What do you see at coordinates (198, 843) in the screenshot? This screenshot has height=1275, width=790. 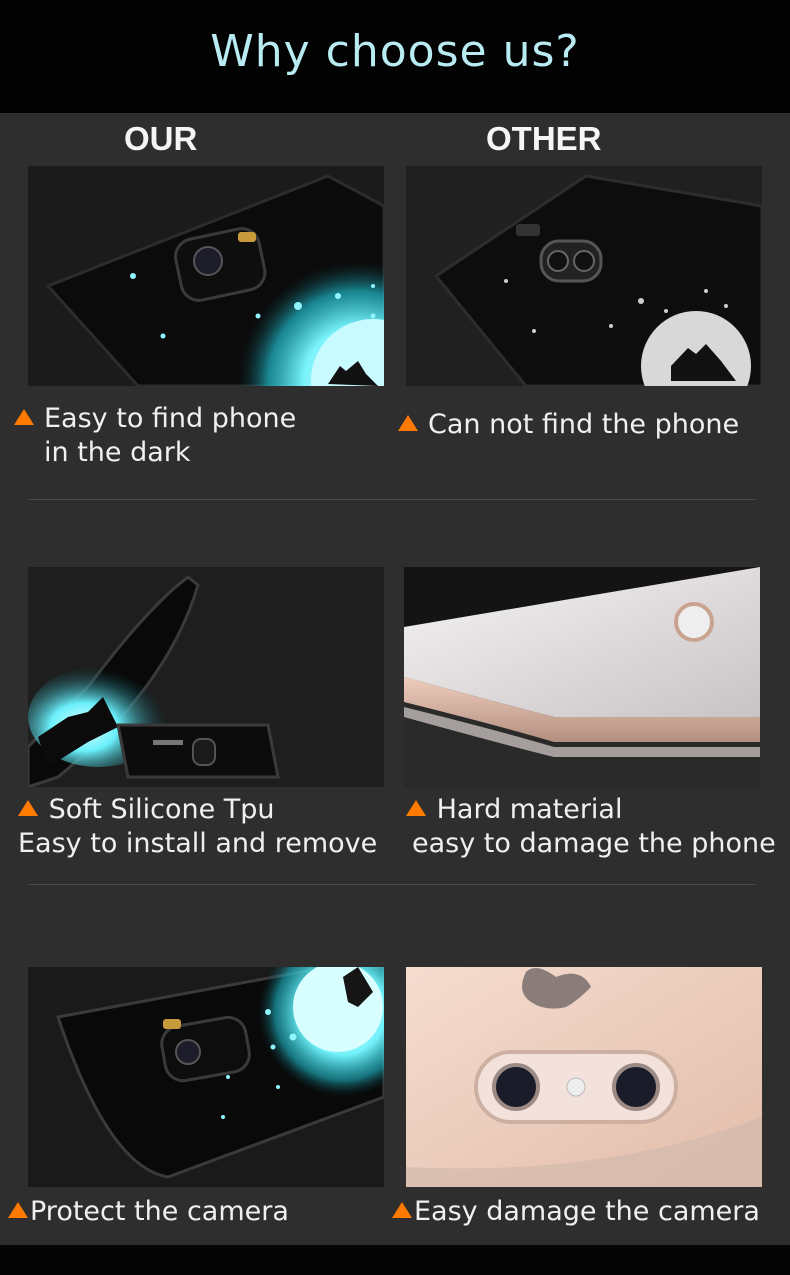 I see `caption-ours-2-line2: Easy to install and remove` at bounding box center [198, 843].